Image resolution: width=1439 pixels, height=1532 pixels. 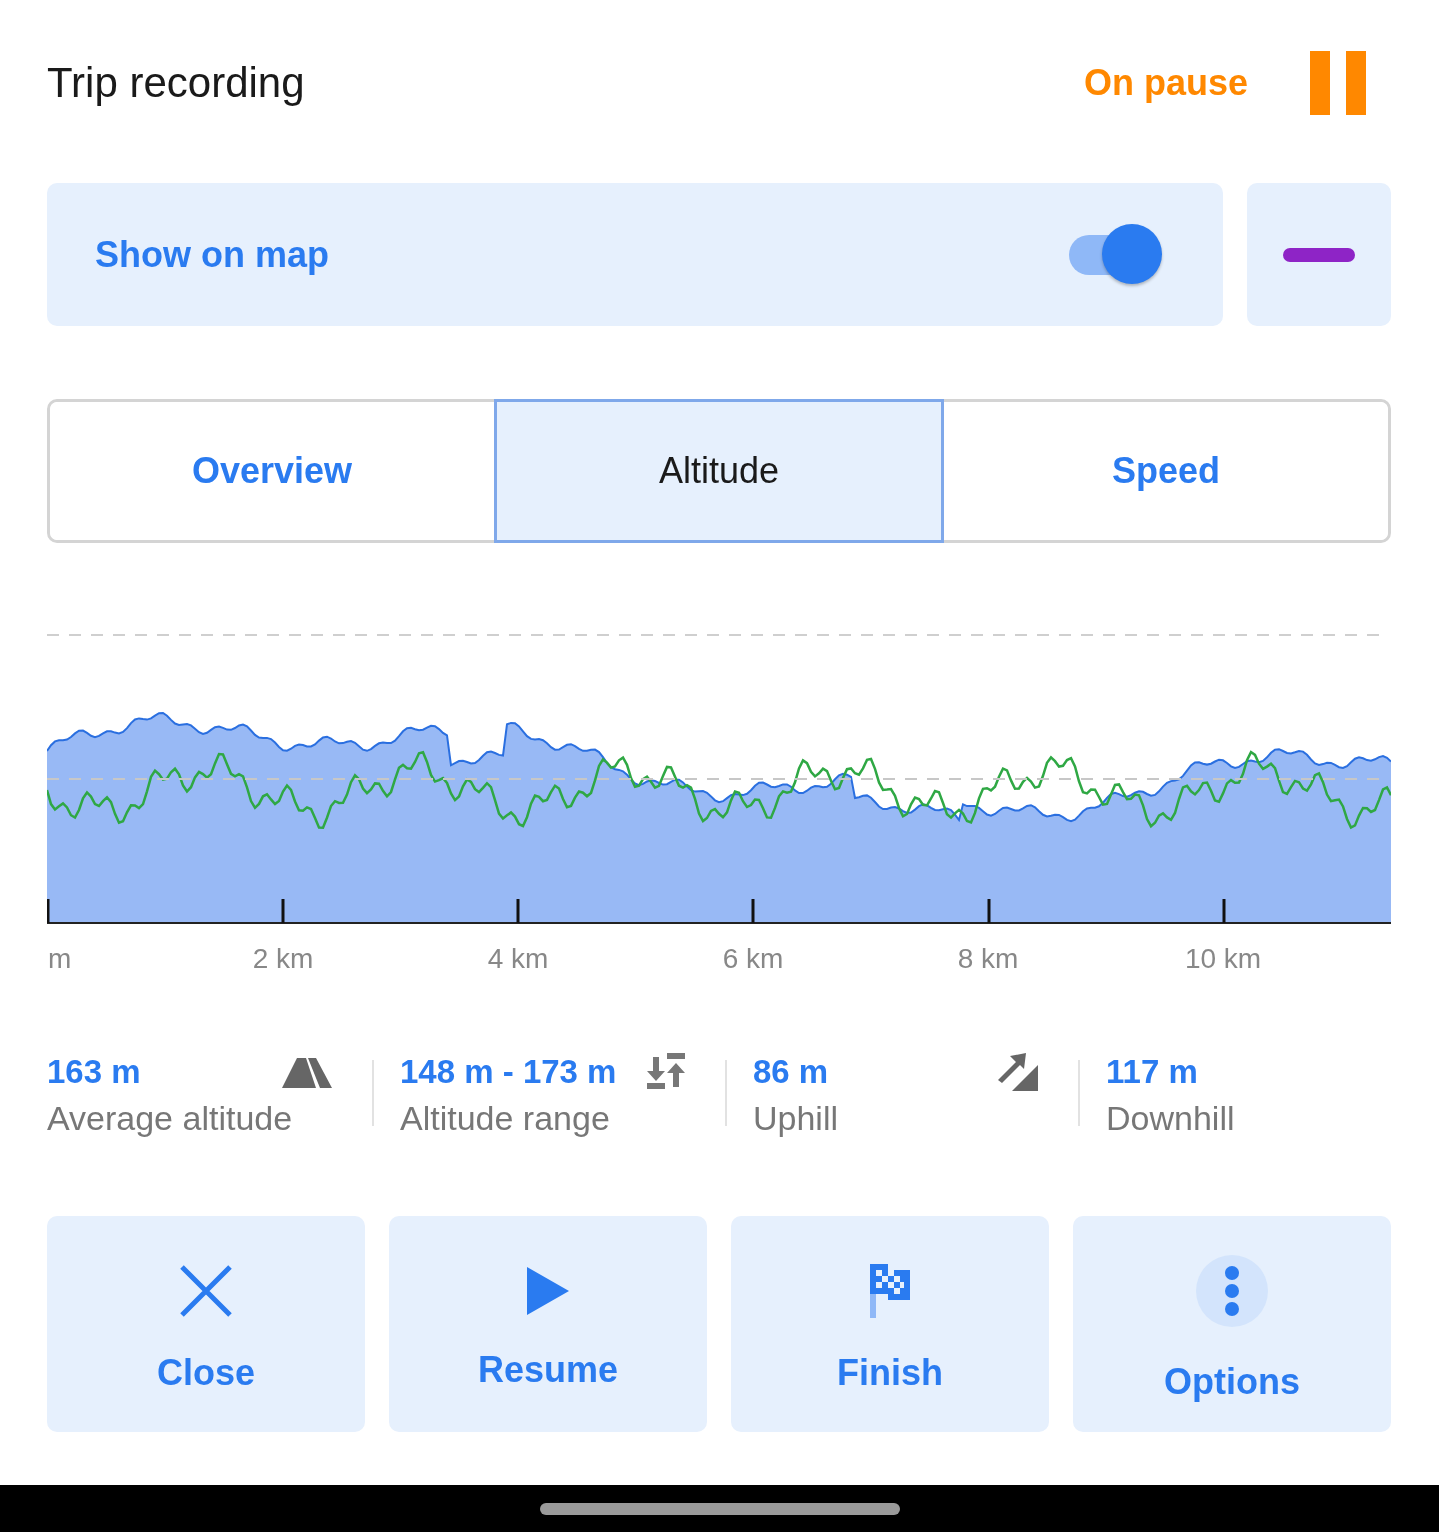 I want to click on track-color-swatch, so click(x=1319, y=254).